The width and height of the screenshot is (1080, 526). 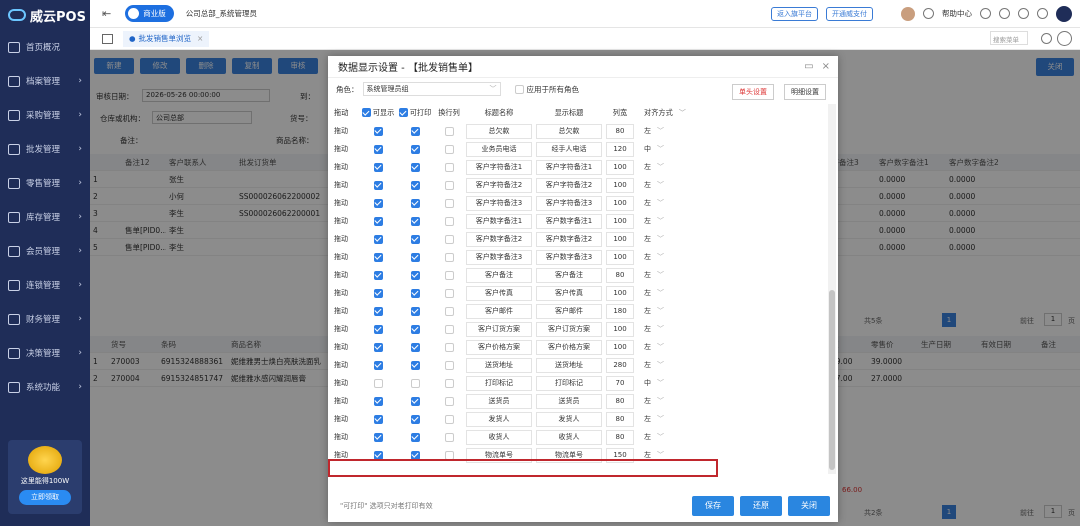 What do you see at coordinates (519, 167) in the screenshot?
I see `settings-row: 拖动 客户字符备注1 客户字符备注1 100 左 ﹀` at bounding box center [519, 167].